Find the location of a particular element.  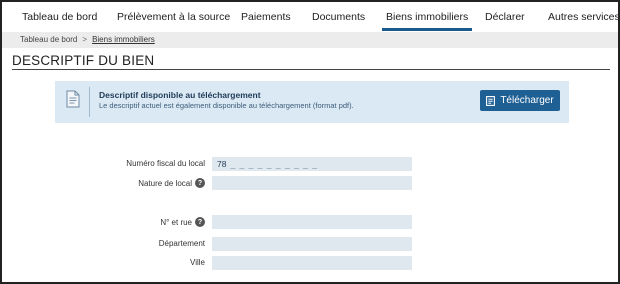

fiscal-number-label-text: Numéro fiscal du local is located at coordinates (165, 163).